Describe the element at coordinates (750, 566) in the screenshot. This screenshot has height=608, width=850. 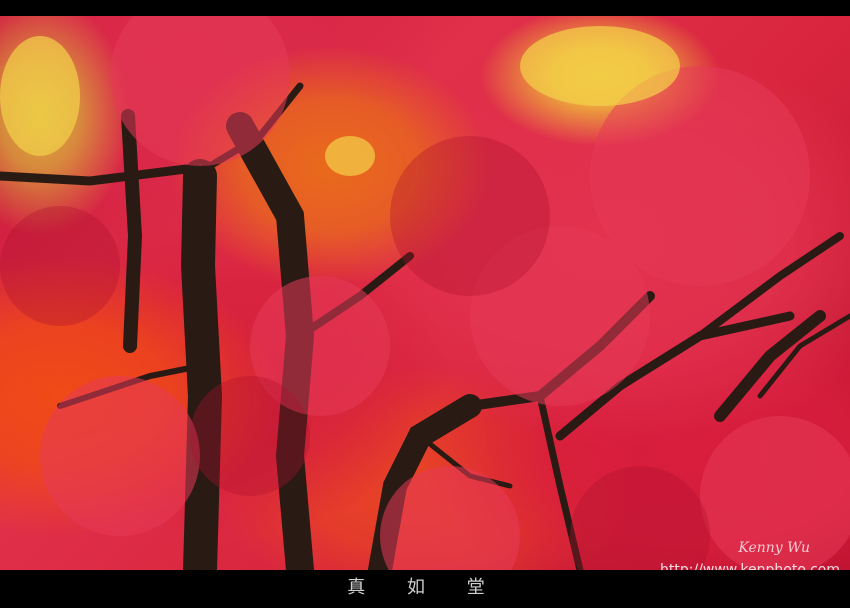
I see `photographer-url: http://www.kenphoto.com` at that location.